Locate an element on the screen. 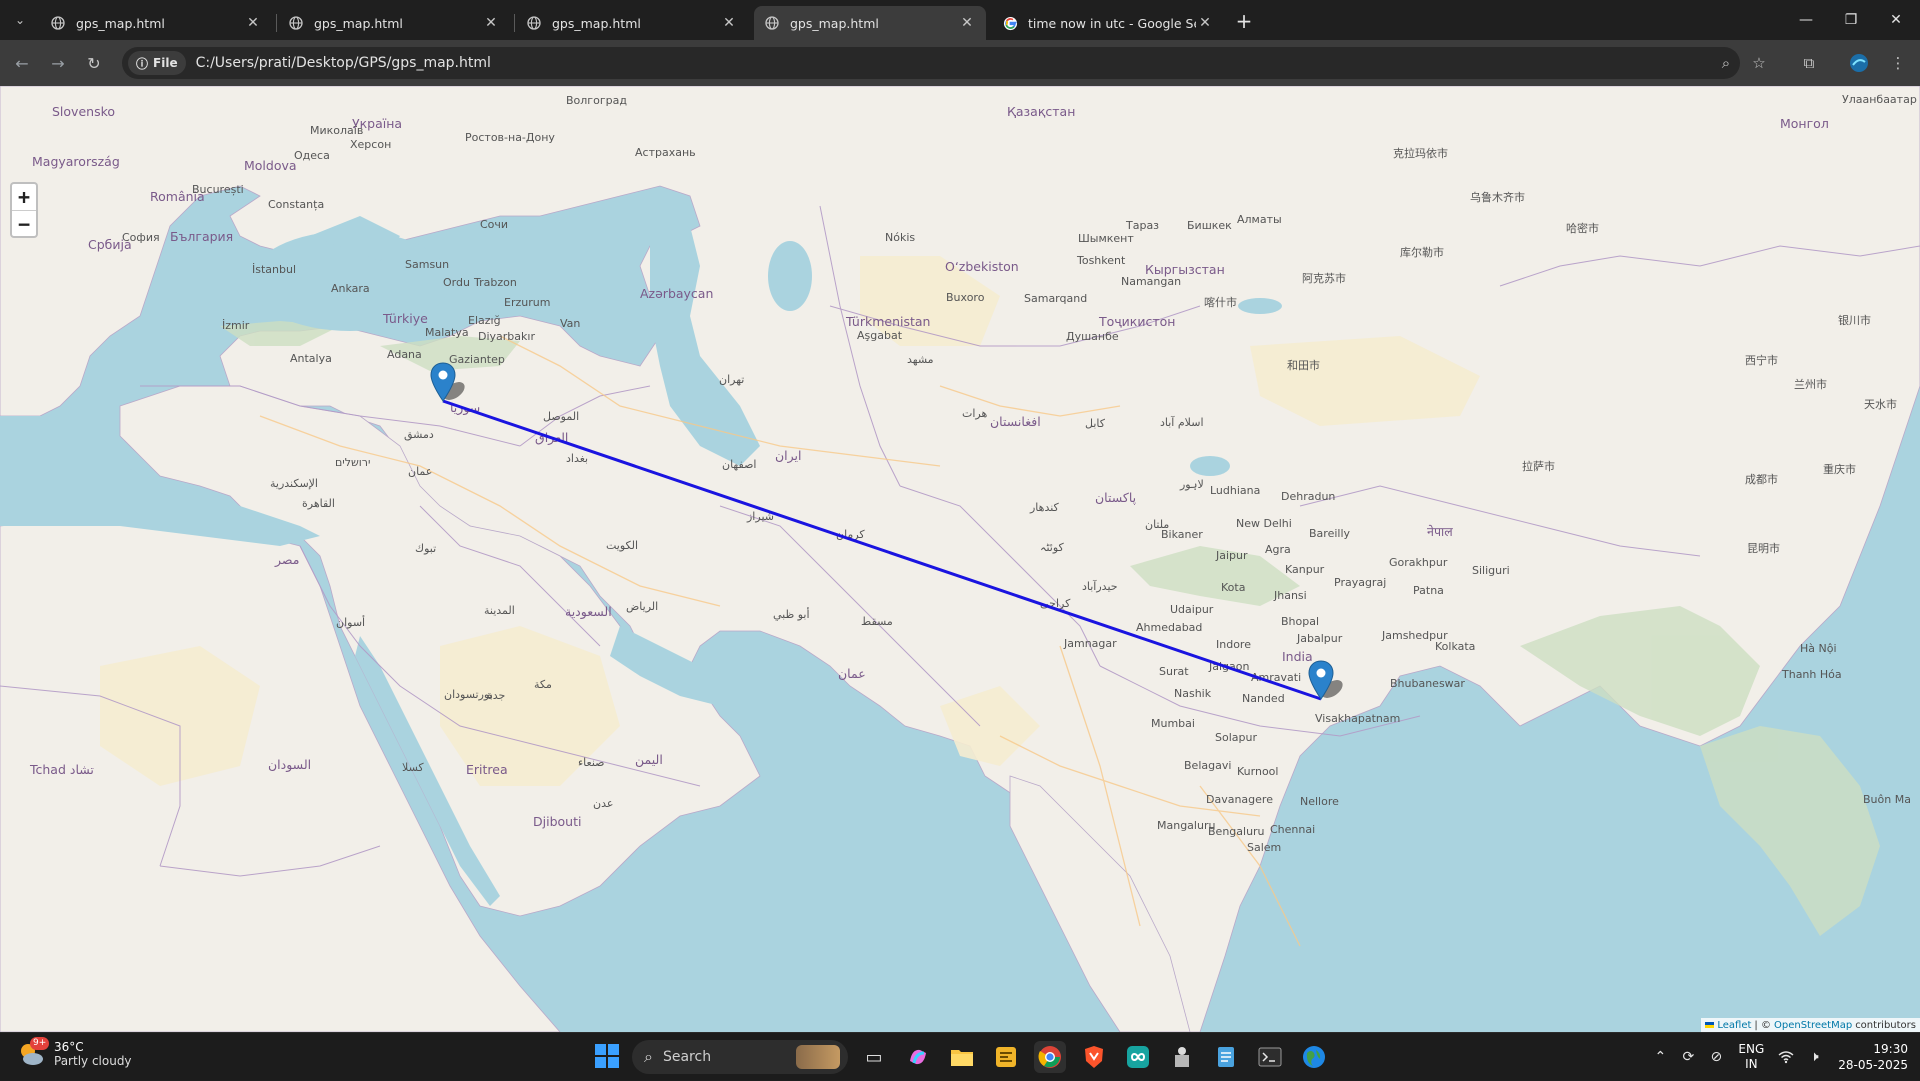 The width and height of the screenshot is (1920, 1081). openstreetmap-link: OpenStreetMap is located at coordinates (1813, 1025).